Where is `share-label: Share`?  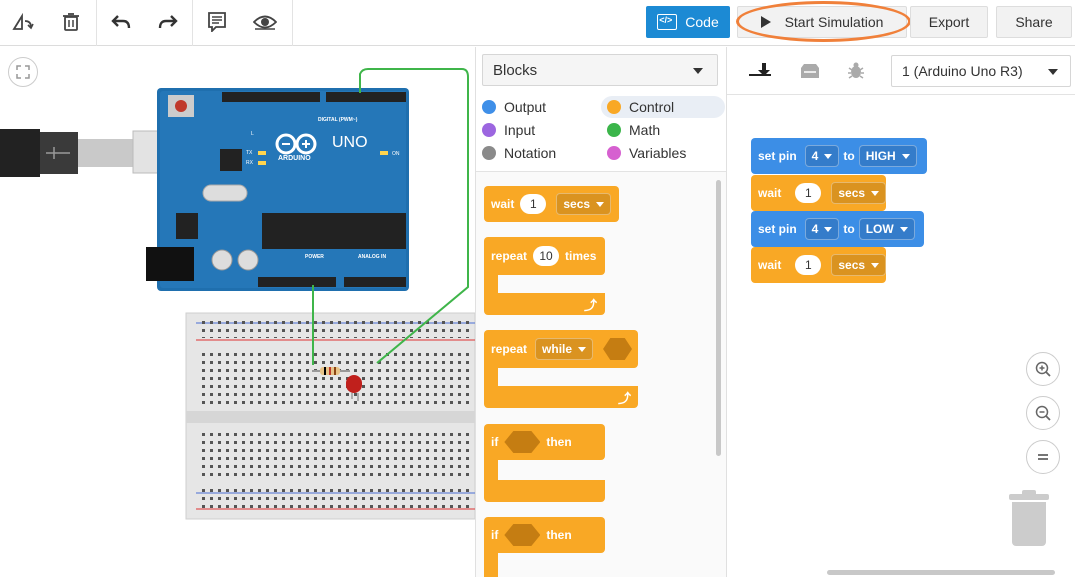
share-label: Share is located at coordinates (1034, 22).